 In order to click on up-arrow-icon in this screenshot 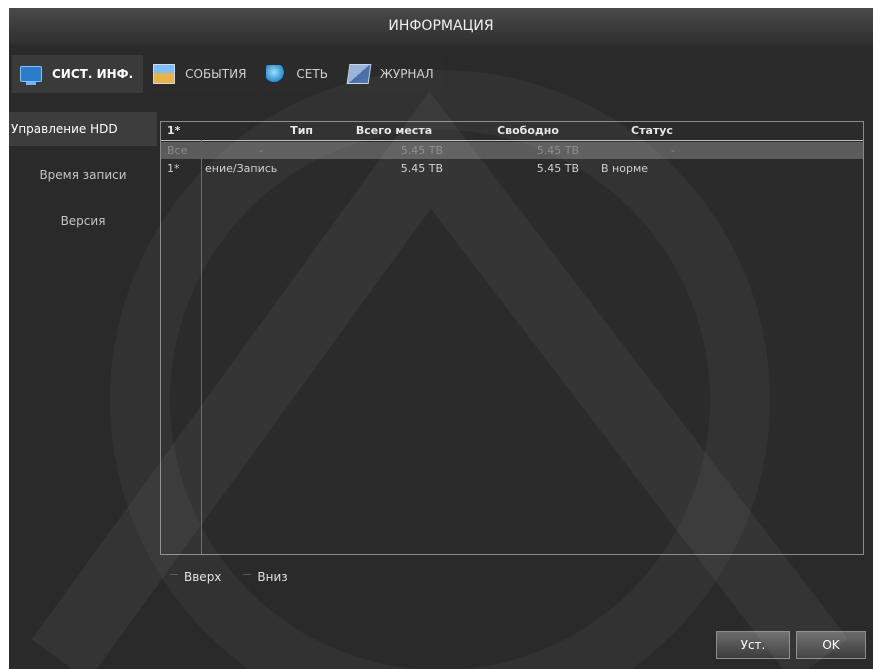, I will do `click(174, 577)`.